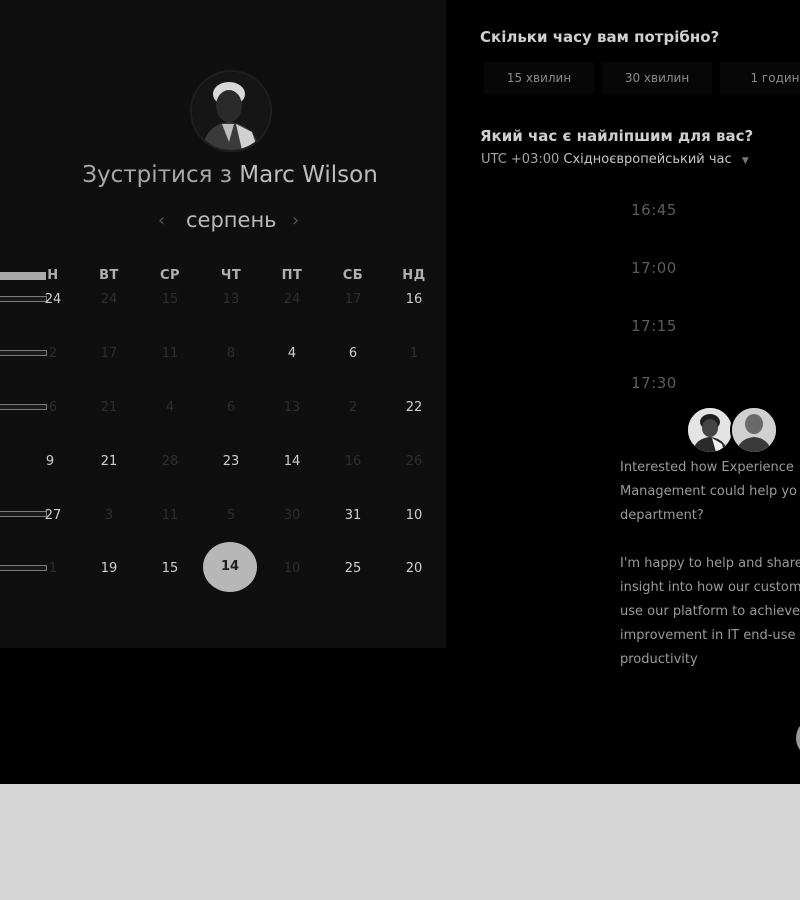 Image resolution: width=800 pixels, height=900 pixels. What do you see at coordinates (157, 175) in the screenshot?
I see `title-prefix: Зустрітися з` at bounding box center [157, 175].